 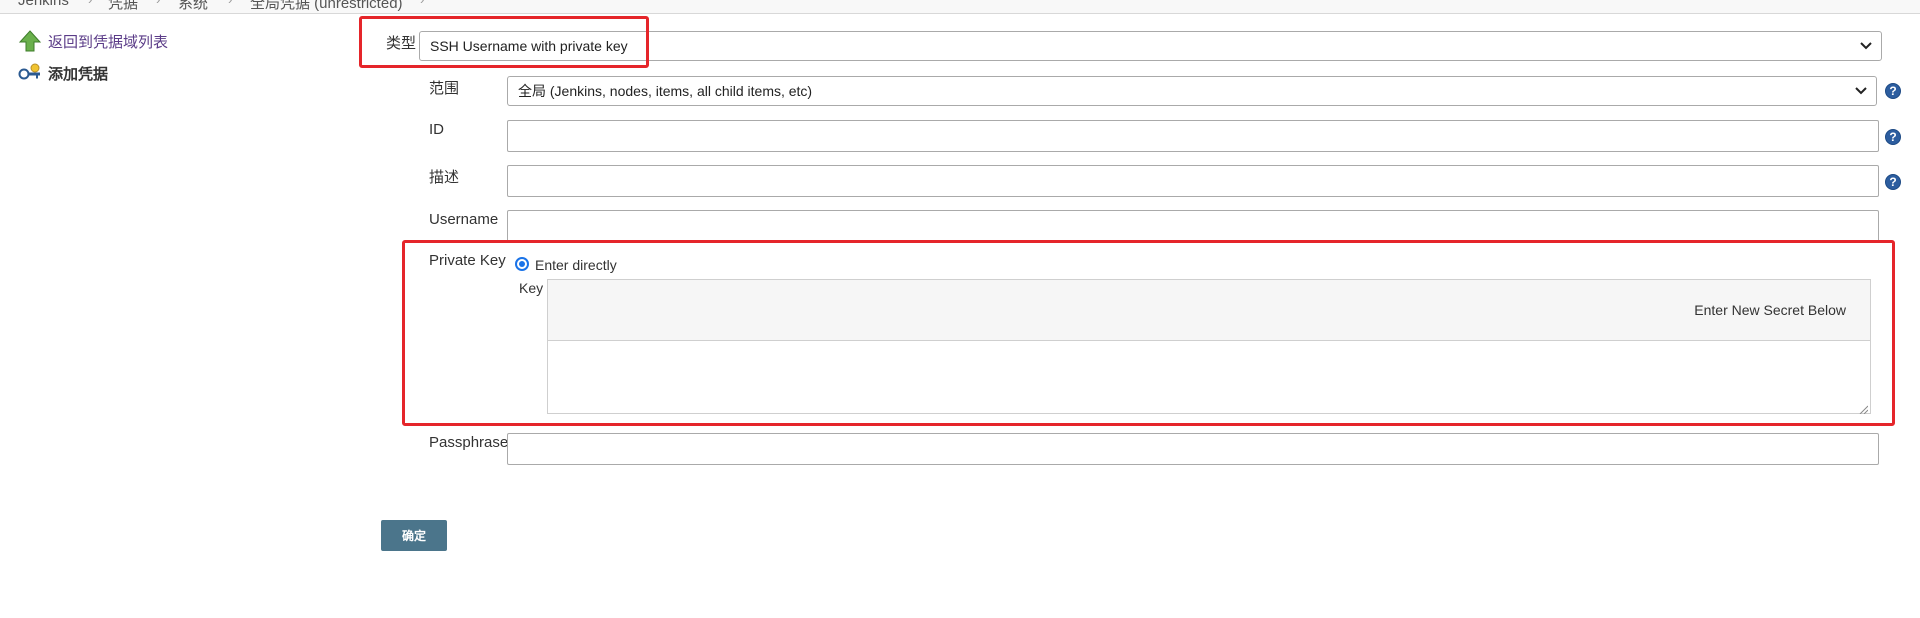 What do you see at coordinates (1193, 226) in the screenshot?
I see `username-field` at bounding box center [1193, 226].